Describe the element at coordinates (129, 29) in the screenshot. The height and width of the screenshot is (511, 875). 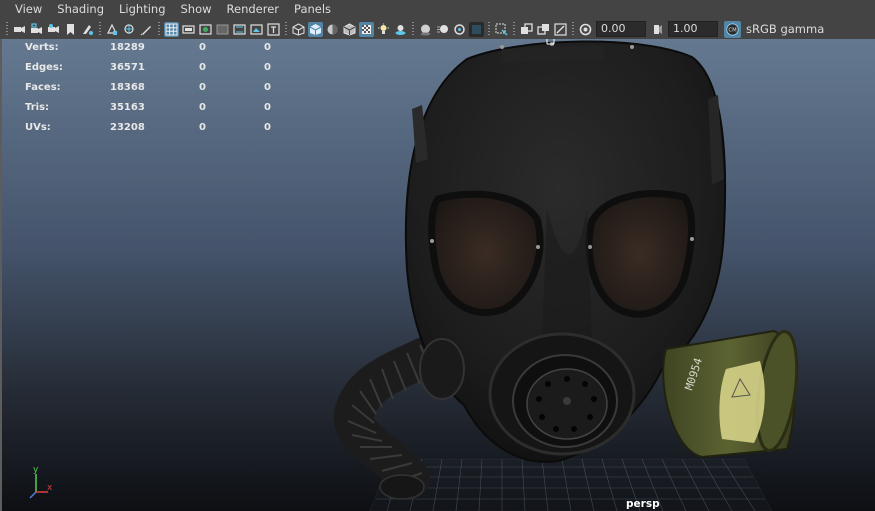
I see `grease-pencil-icon` at that location.